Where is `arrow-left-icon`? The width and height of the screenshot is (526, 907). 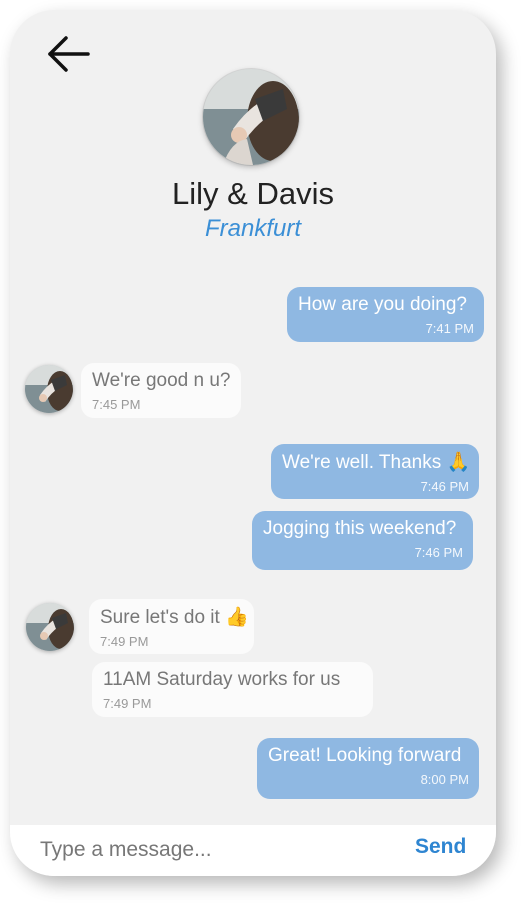 arrow-left-icon is located at coordinates (69, 54).